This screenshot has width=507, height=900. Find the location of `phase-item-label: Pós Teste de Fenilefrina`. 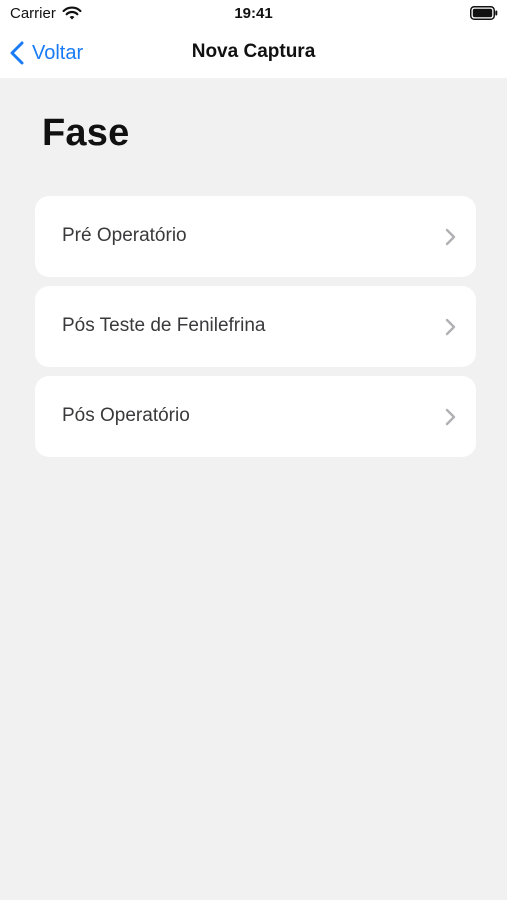

phase-item-label: Pós Teste de Fenilefrina is located at coordinates (164, 325).